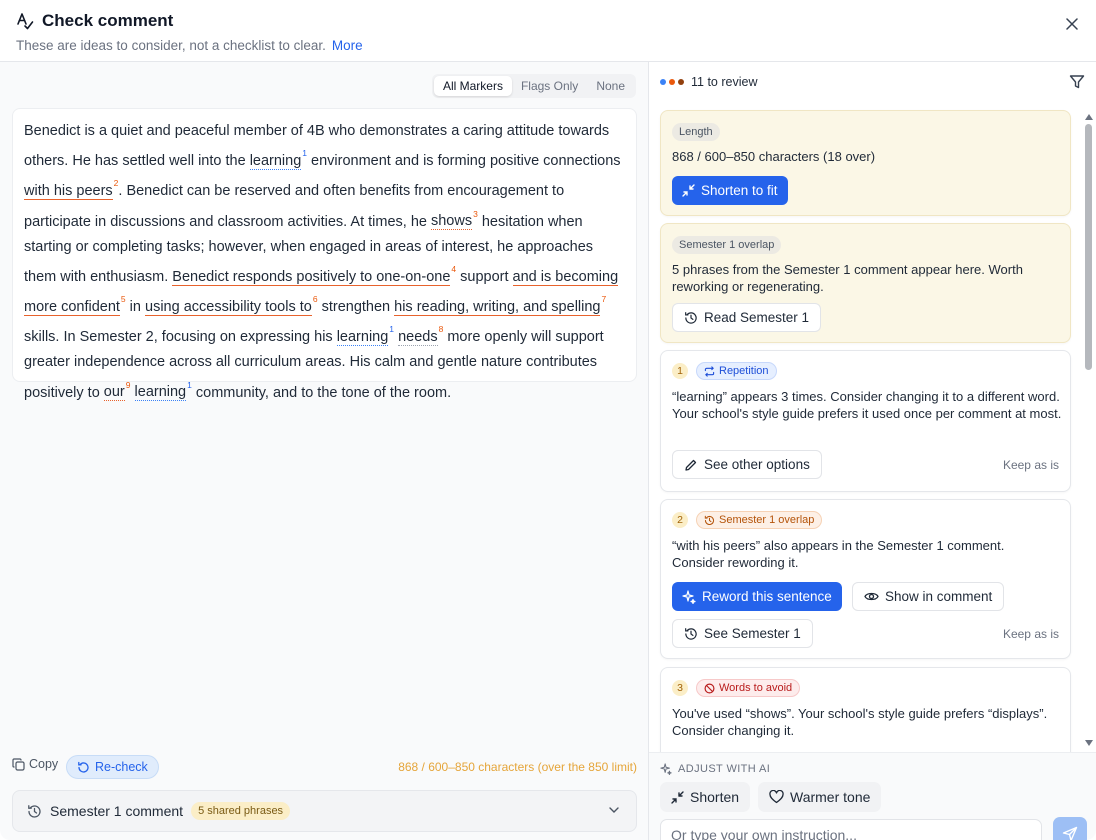 This screenshot has width=1096, height=840. What do you see at coordinates (747, 520) in the screenshot?
I see `overlap-tag-row: 2 Semester 1 overlap` at bounding box center [747, 520].